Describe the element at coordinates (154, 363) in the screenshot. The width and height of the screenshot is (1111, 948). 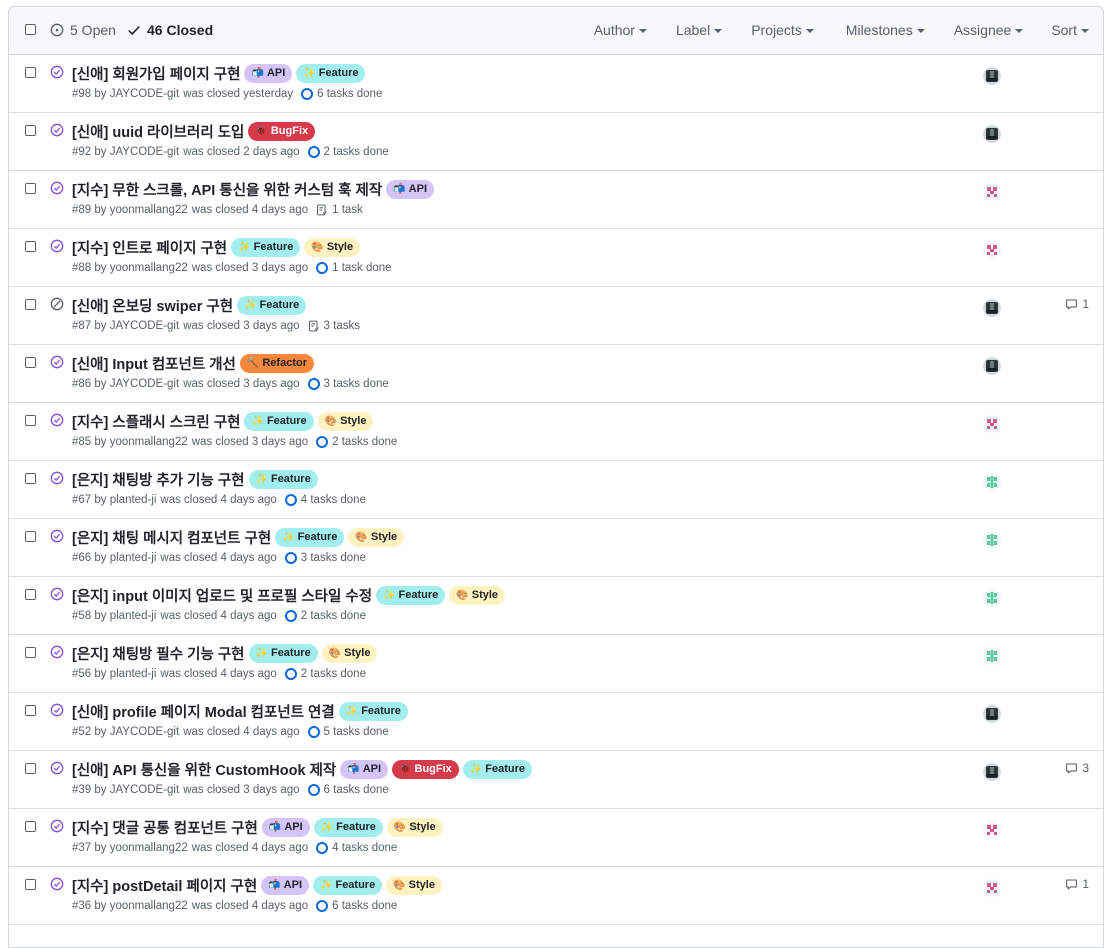
I see `issue-title-link: [신애] Input 컴포넌트 개선` at that location.